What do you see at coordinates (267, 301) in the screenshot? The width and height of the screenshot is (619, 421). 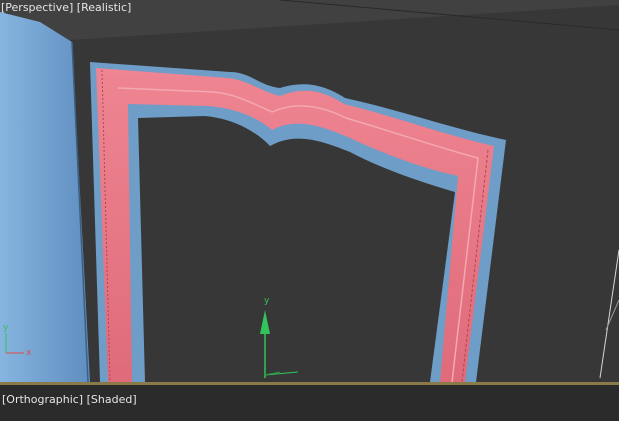 I see `gizmo-y-label: y` at bounding box center [267, 301].